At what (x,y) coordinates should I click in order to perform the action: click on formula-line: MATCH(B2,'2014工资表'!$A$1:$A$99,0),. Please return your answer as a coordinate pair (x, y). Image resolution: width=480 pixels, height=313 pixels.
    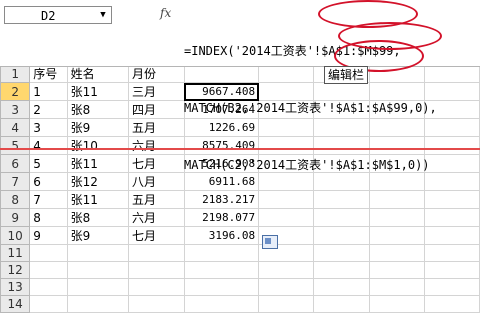
    Looking at the image, I should click on (310, 108).